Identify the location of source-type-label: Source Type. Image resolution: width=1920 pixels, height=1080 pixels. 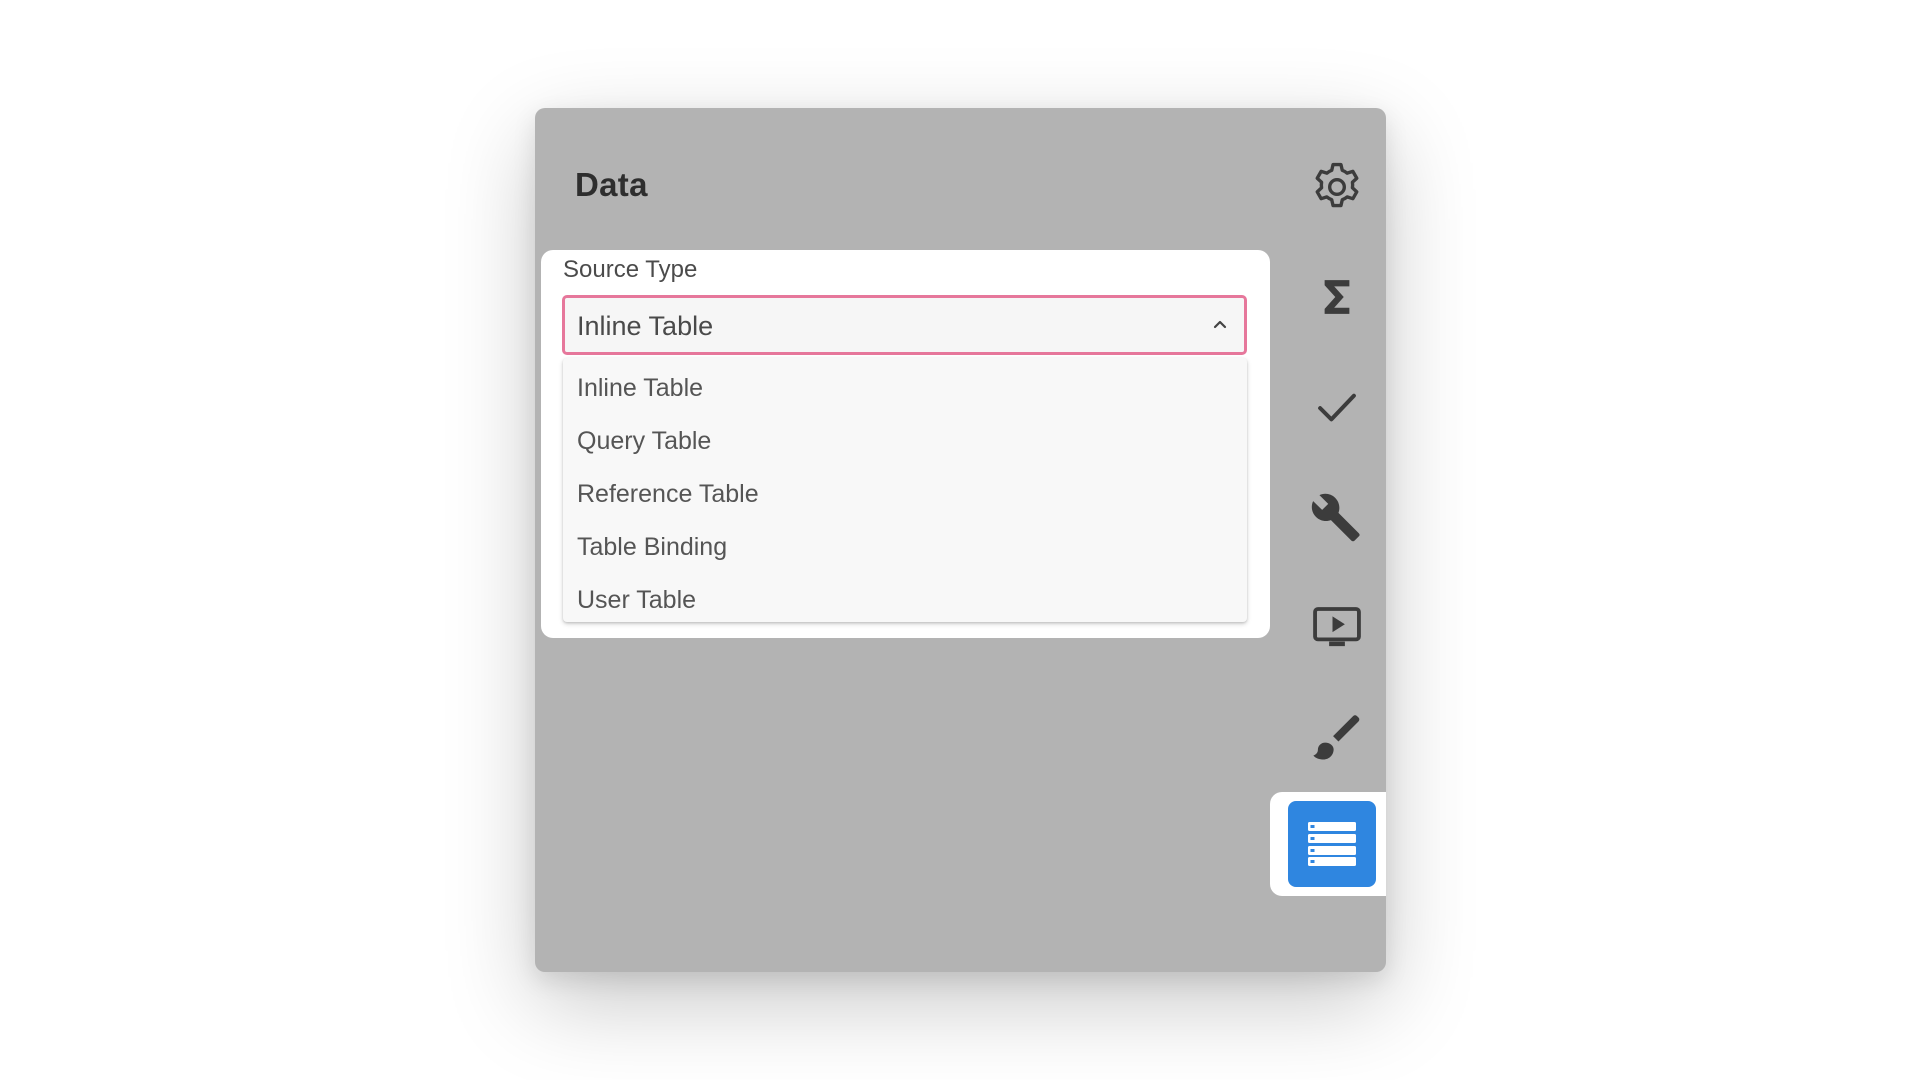
(630, 269).